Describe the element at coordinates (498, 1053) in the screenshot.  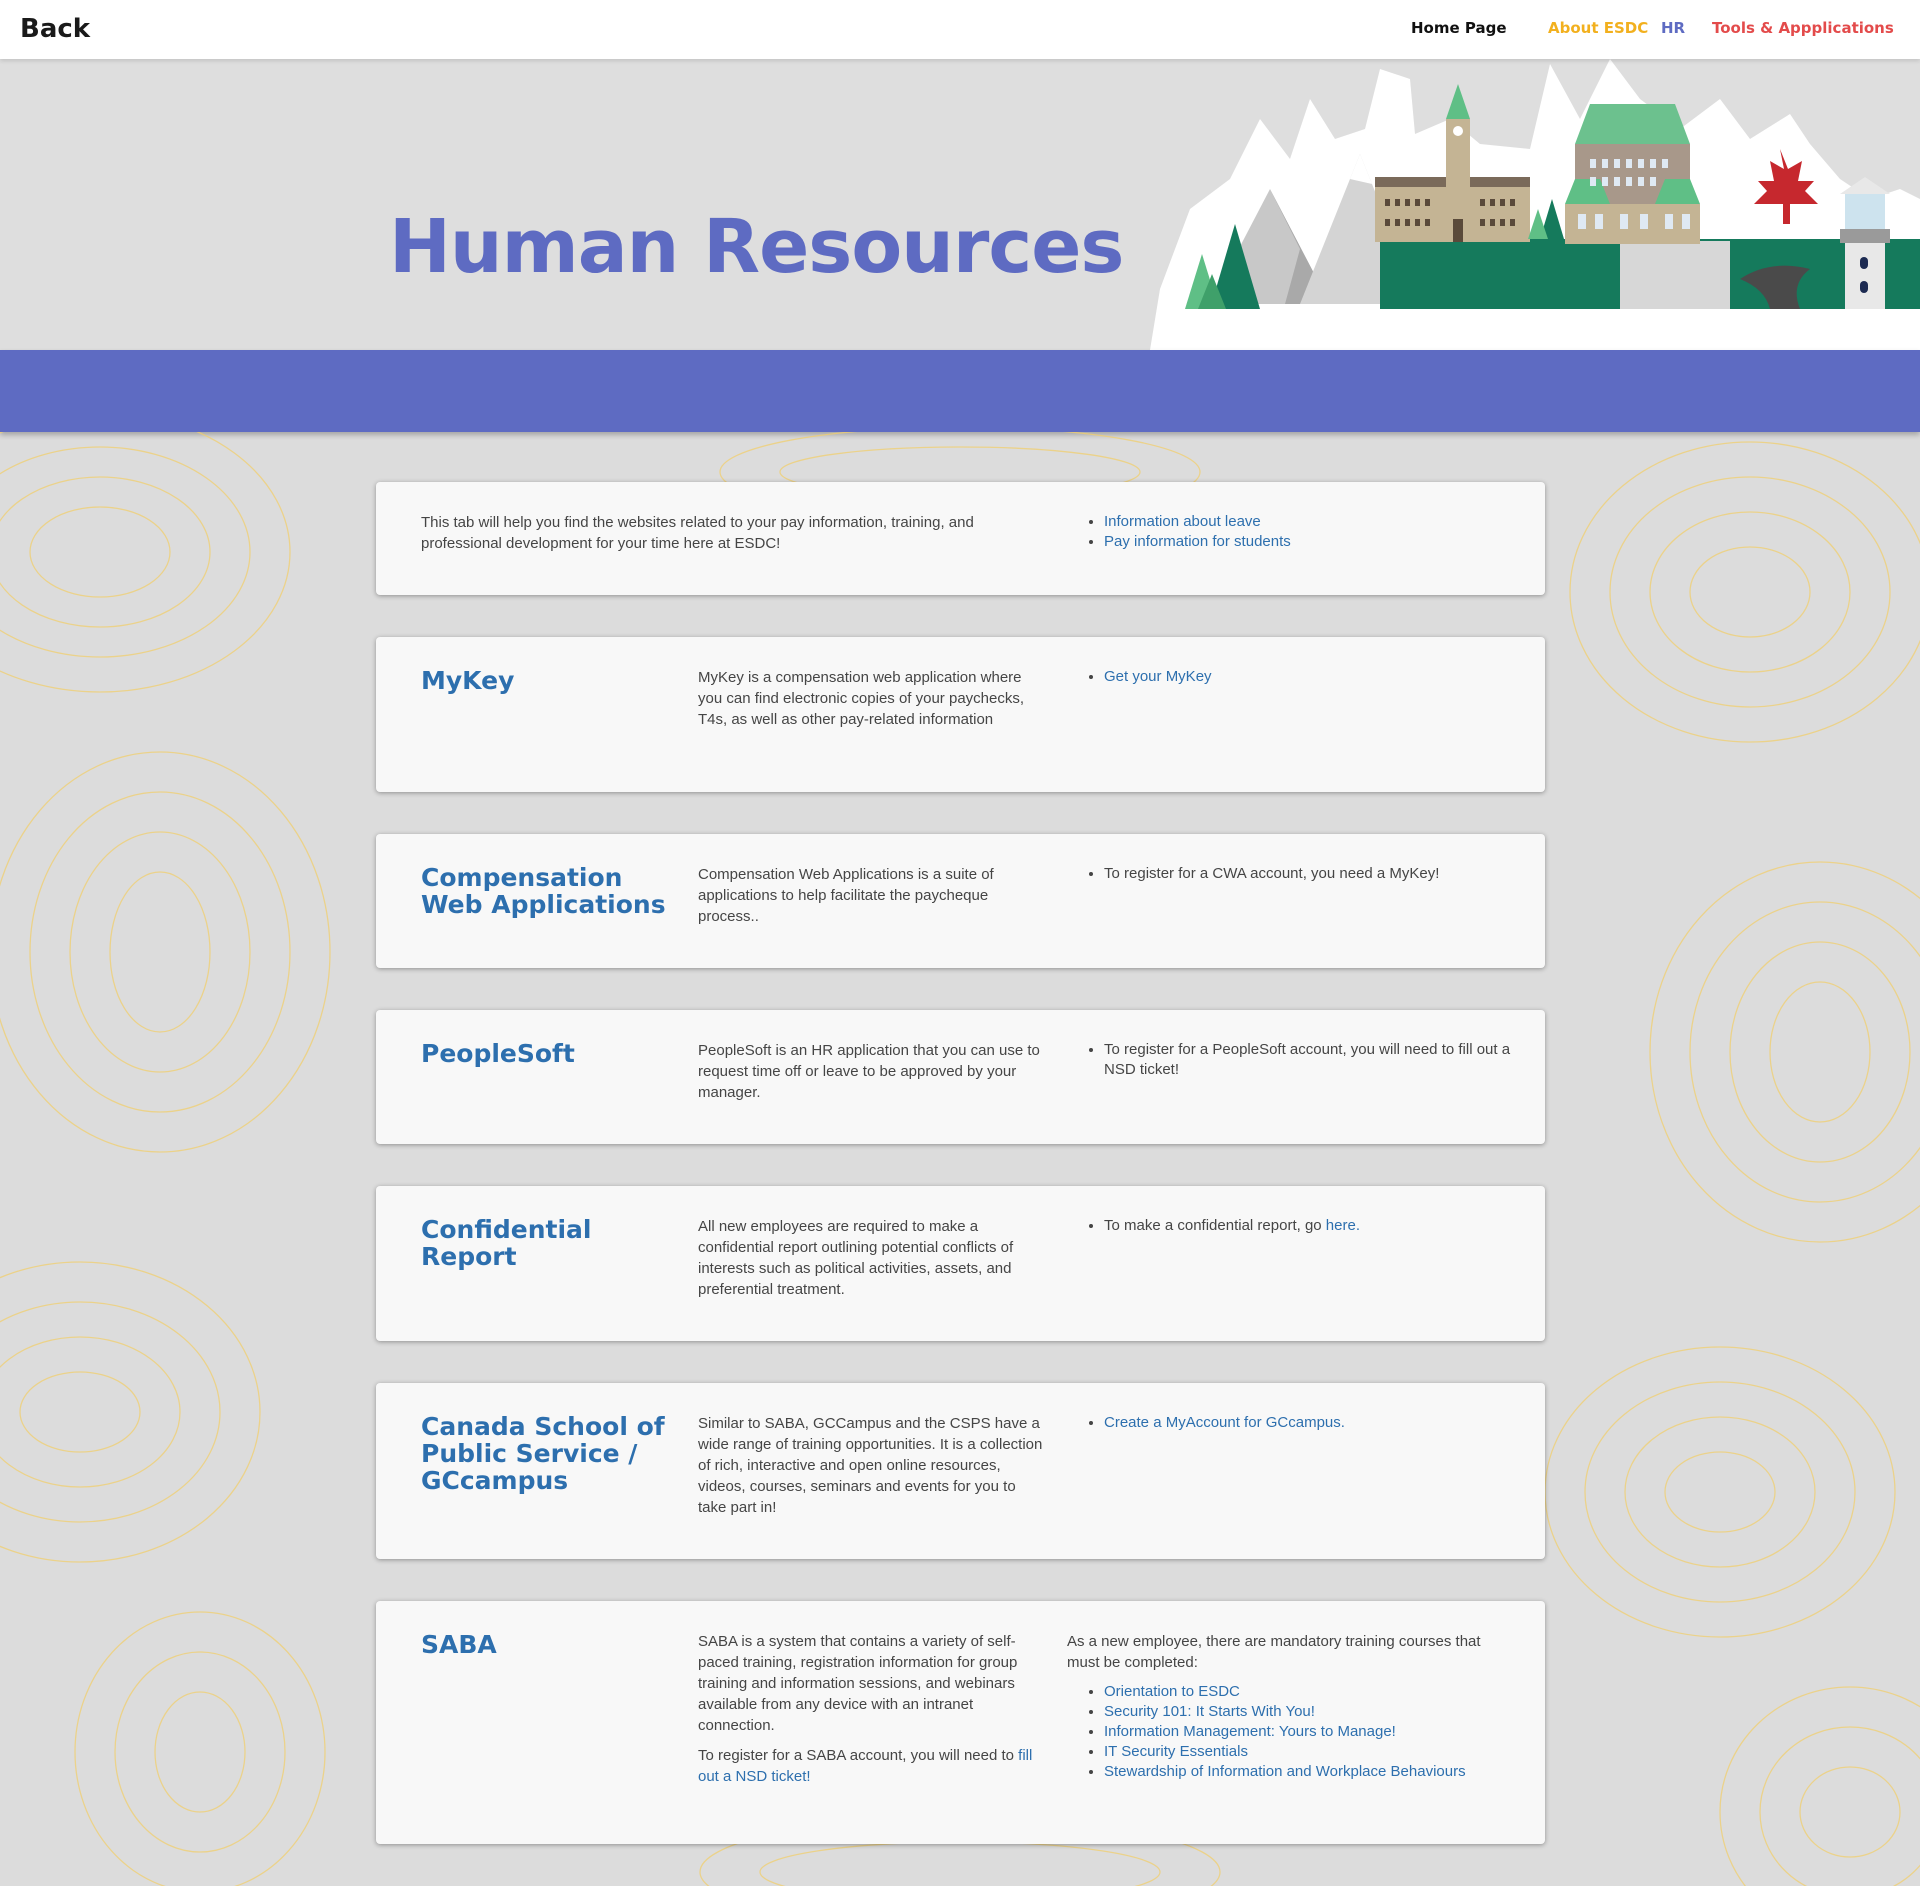
I see `card-title: PeopleSoft` at that location.